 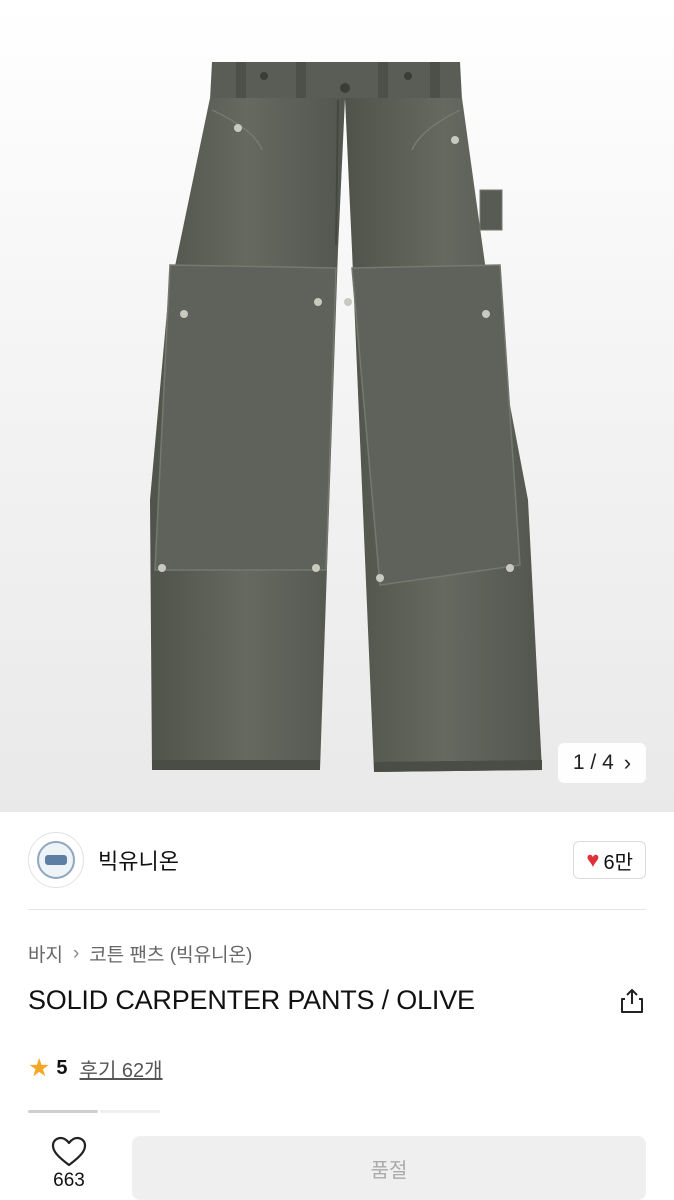 I want to click on seller-like-count: 6만, so click(x=618, y=862).